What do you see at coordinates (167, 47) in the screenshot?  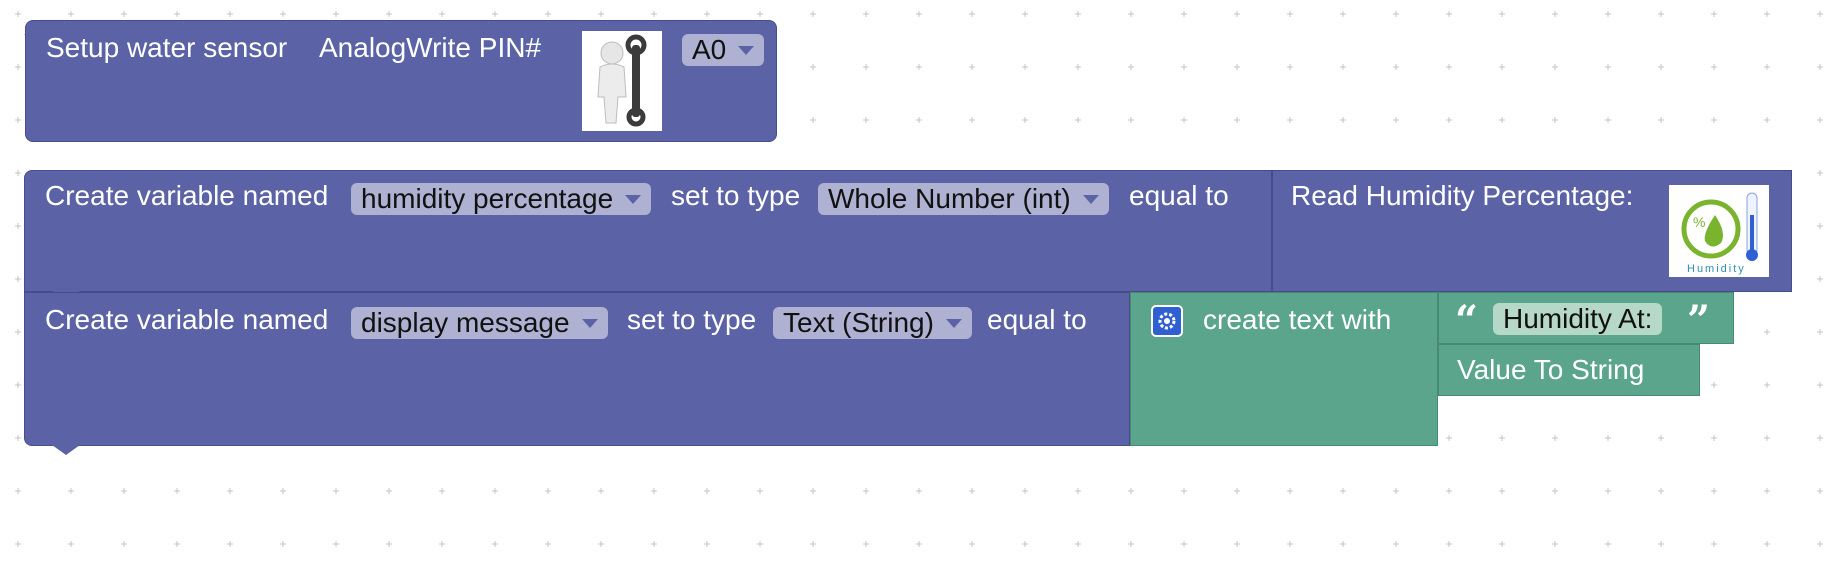 I see `setup-label: Setup water sensor` at bounding box center [167, 47].